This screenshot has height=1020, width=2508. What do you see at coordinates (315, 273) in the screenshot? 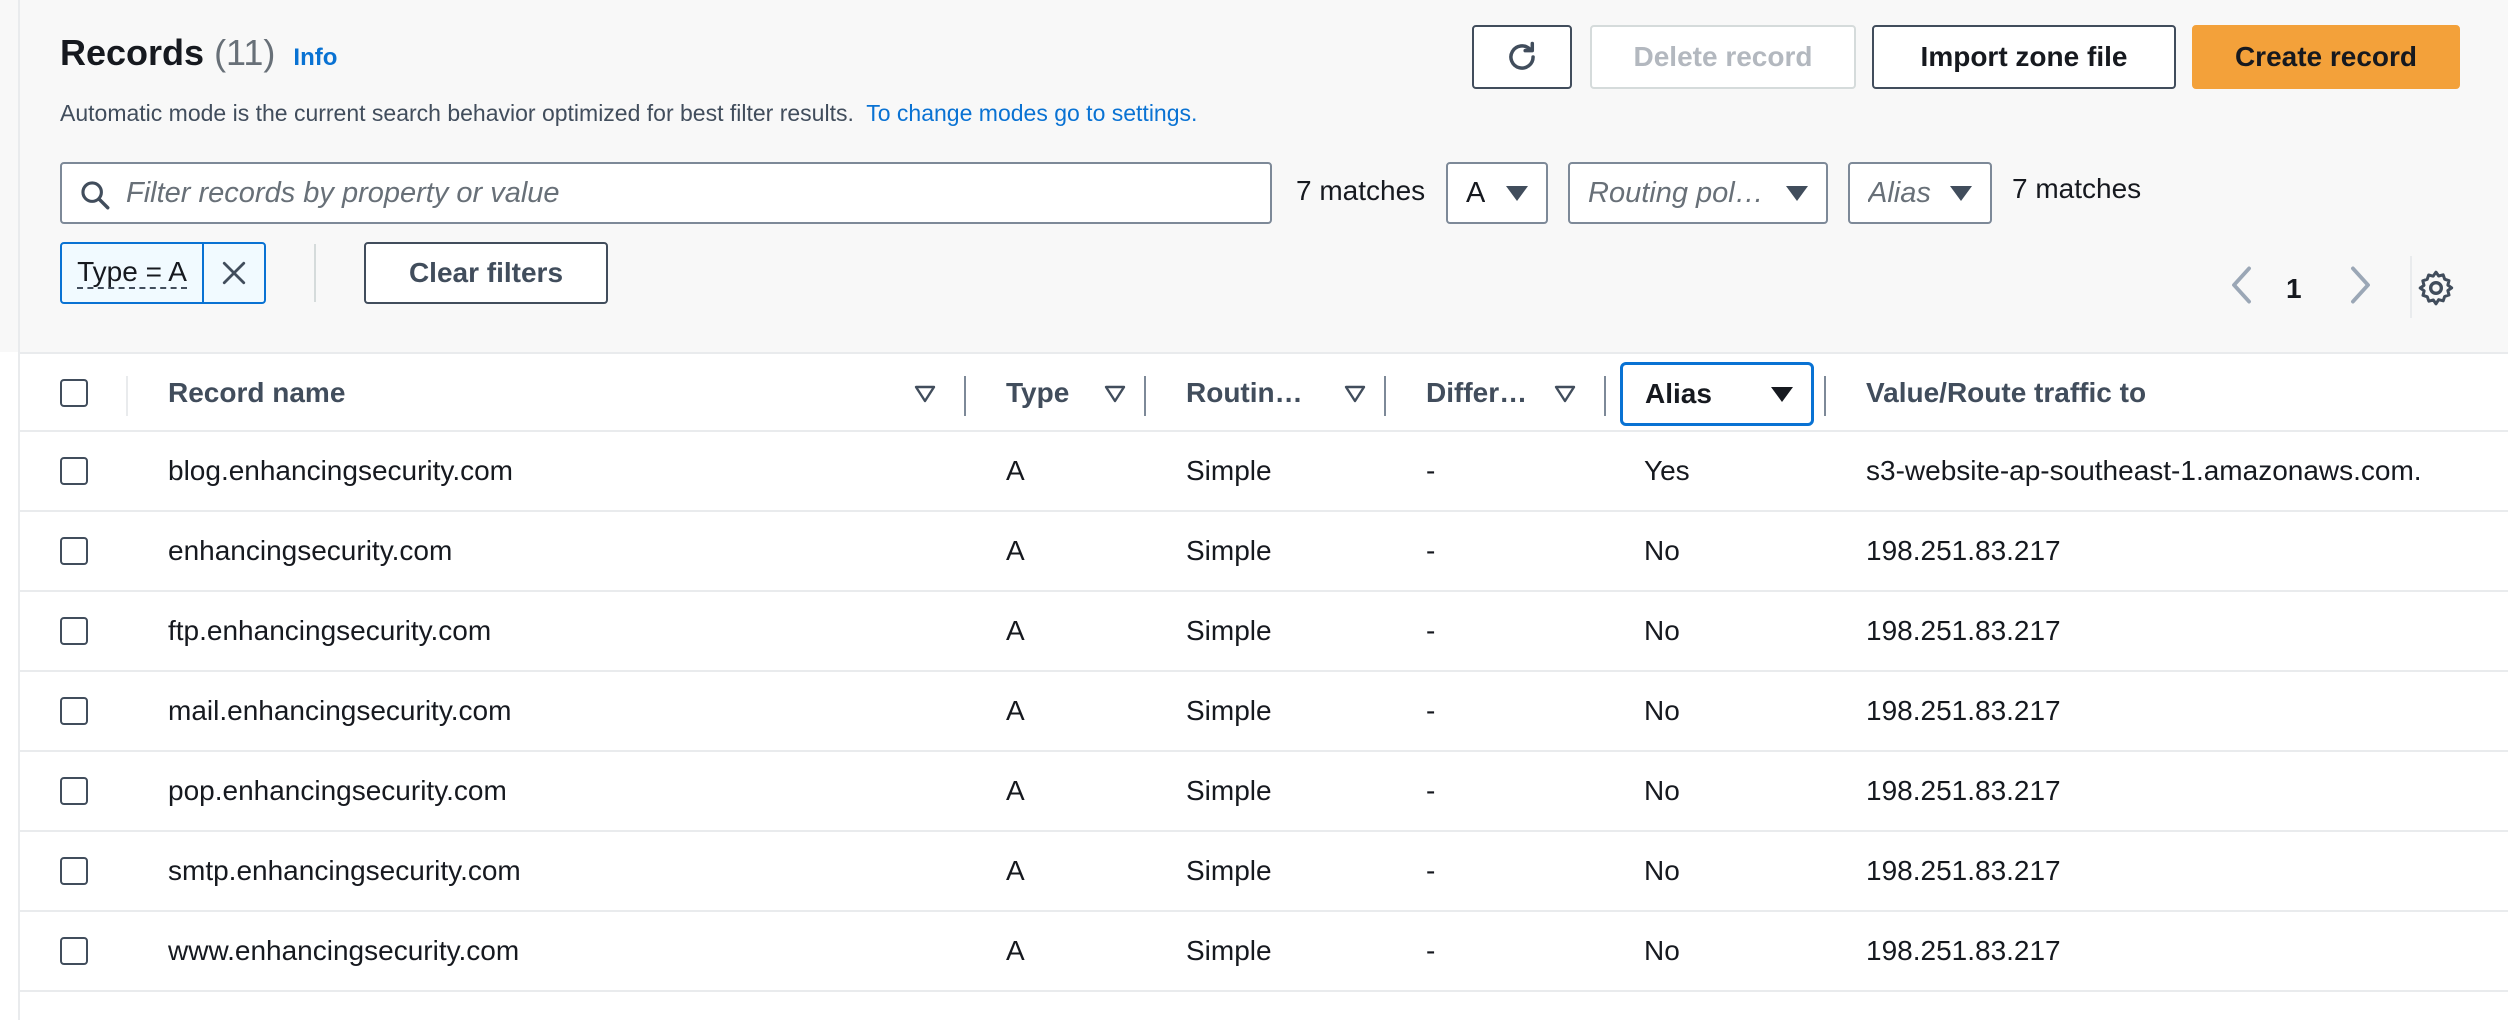
I see `filter-divider` at bounding box center [315, 273].